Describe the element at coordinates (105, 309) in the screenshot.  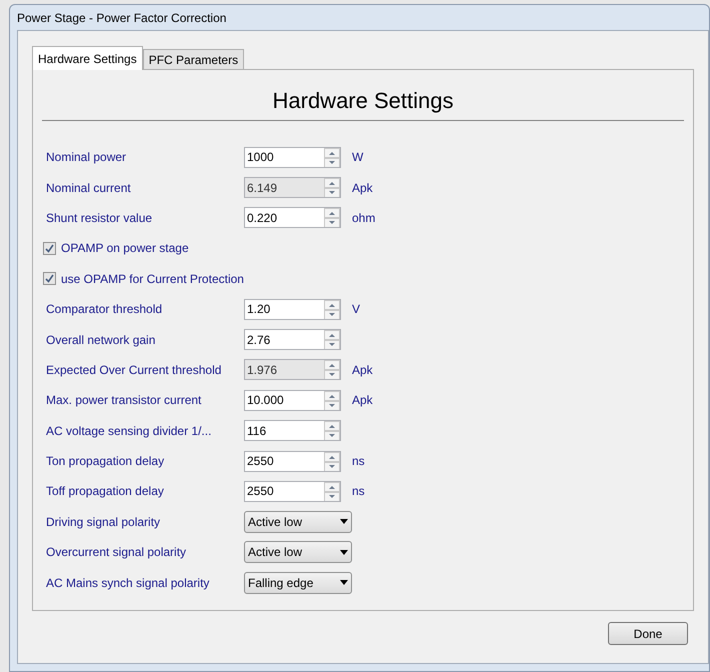
I see `field-label: Comparator threshold` at that location.